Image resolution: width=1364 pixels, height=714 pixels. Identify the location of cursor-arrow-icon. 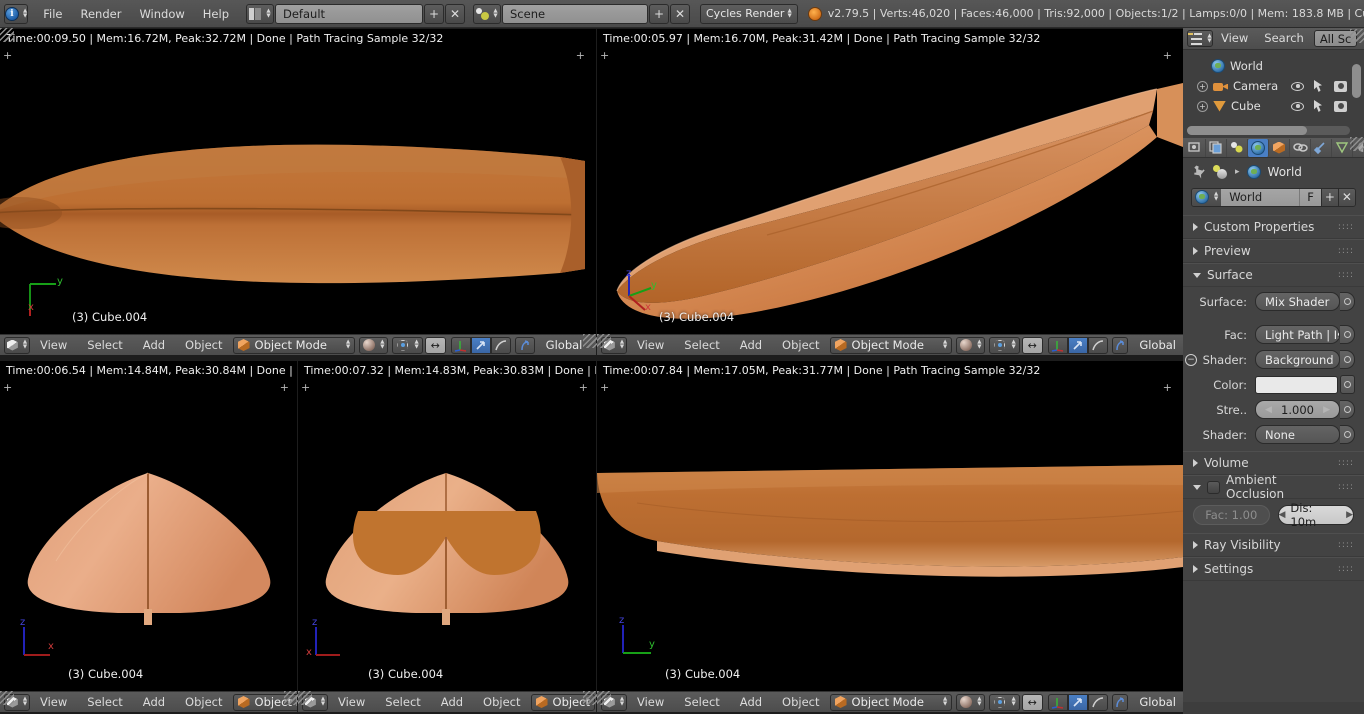
(1318, 106).